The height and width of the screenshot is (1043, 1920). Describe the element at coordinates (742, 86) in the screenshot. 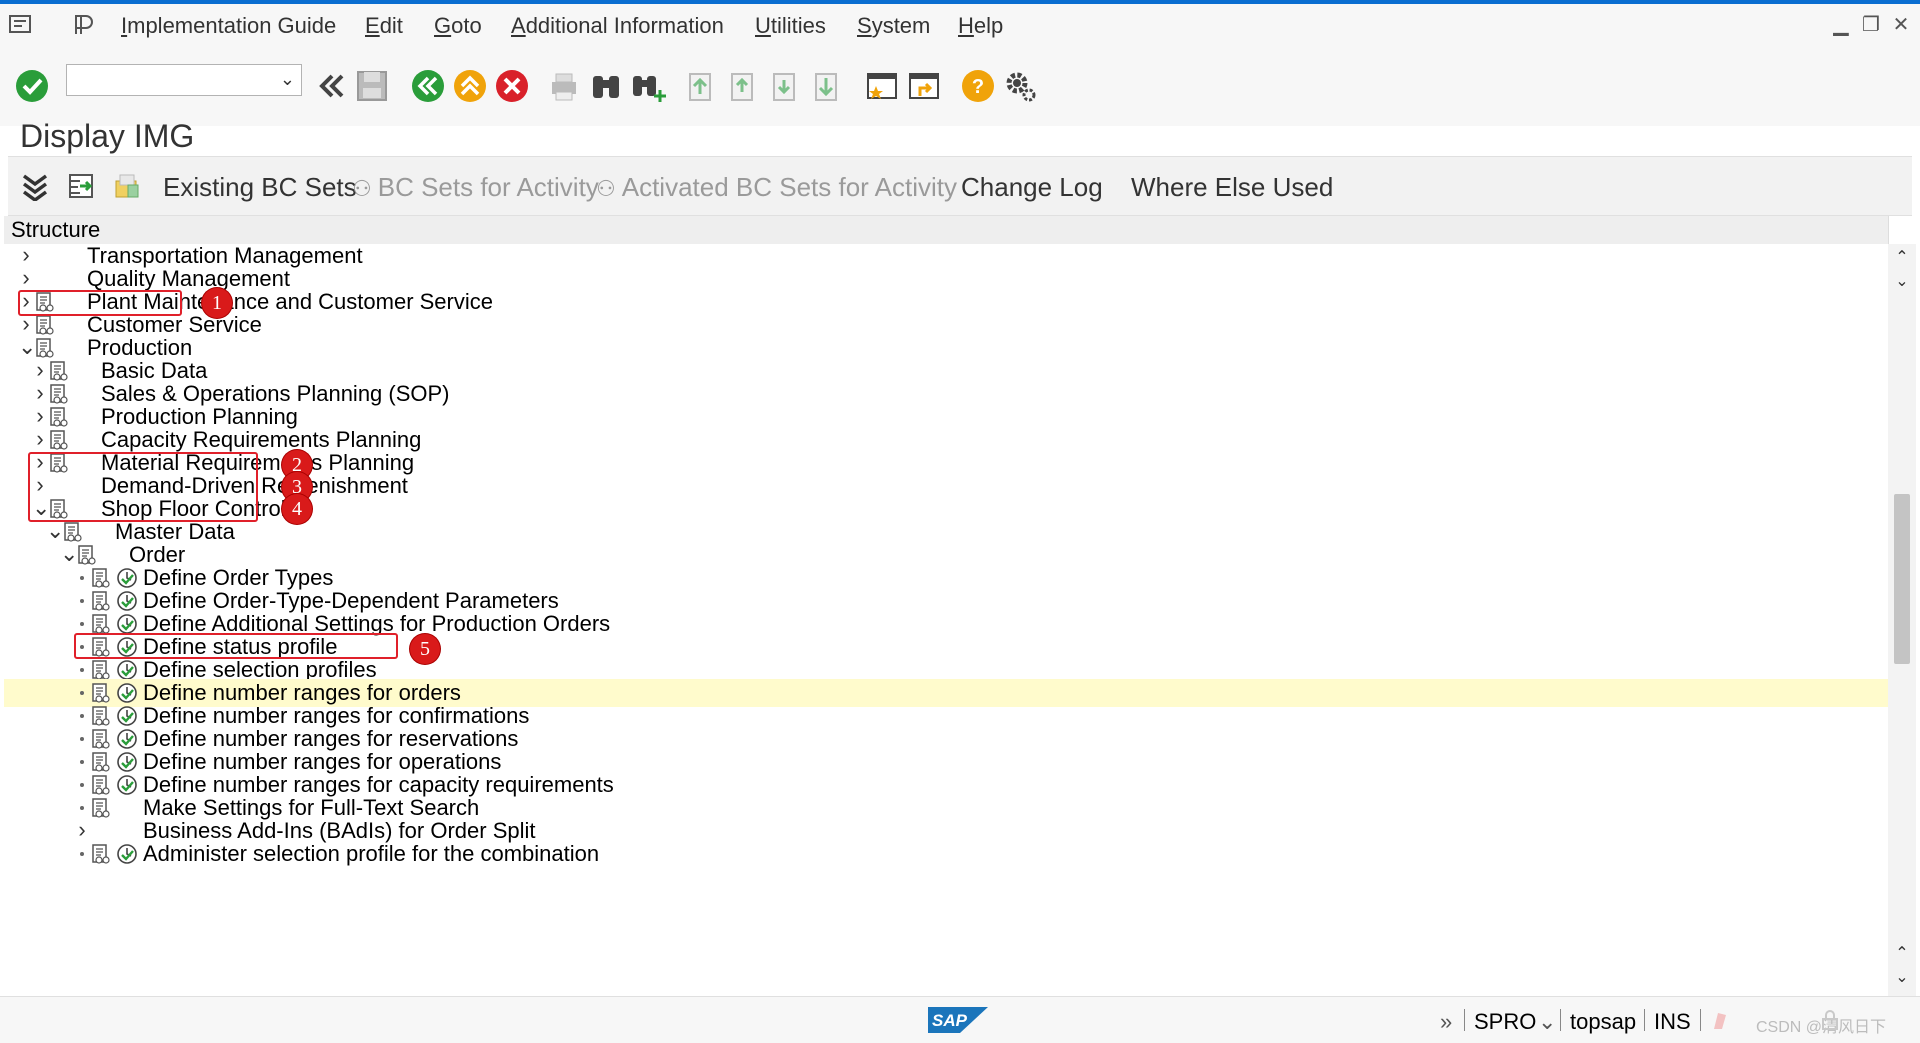

I see `previous-page-icon` at that location.